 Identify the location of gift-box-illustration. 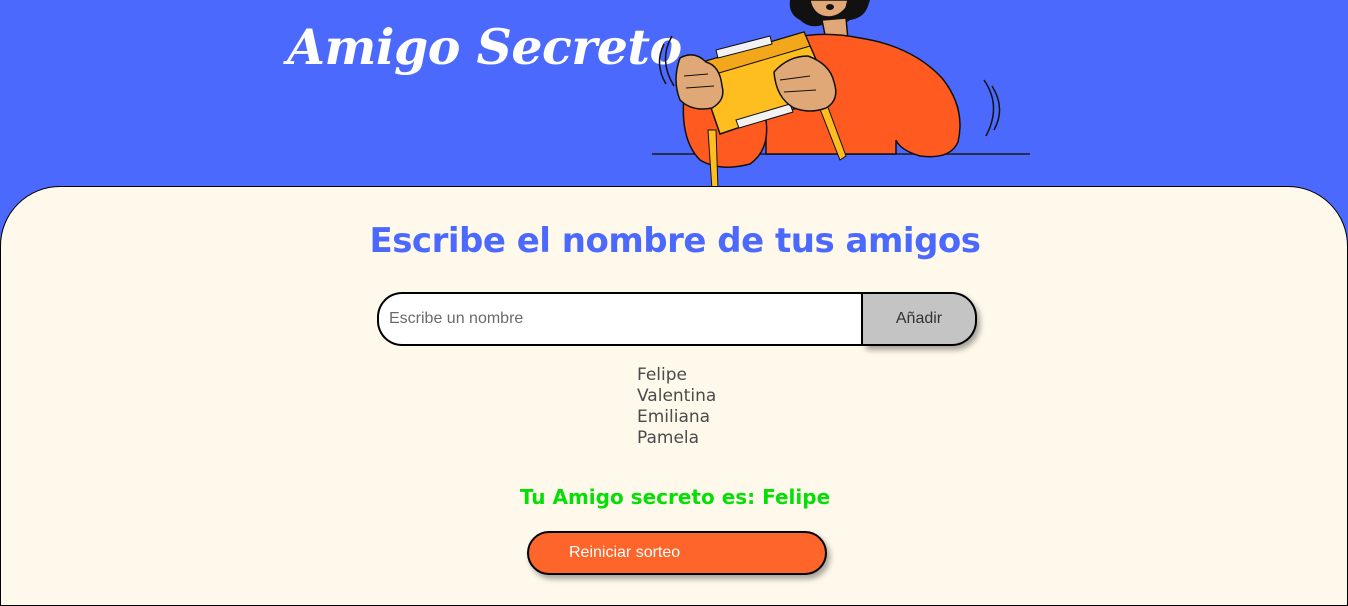
(841, 95).